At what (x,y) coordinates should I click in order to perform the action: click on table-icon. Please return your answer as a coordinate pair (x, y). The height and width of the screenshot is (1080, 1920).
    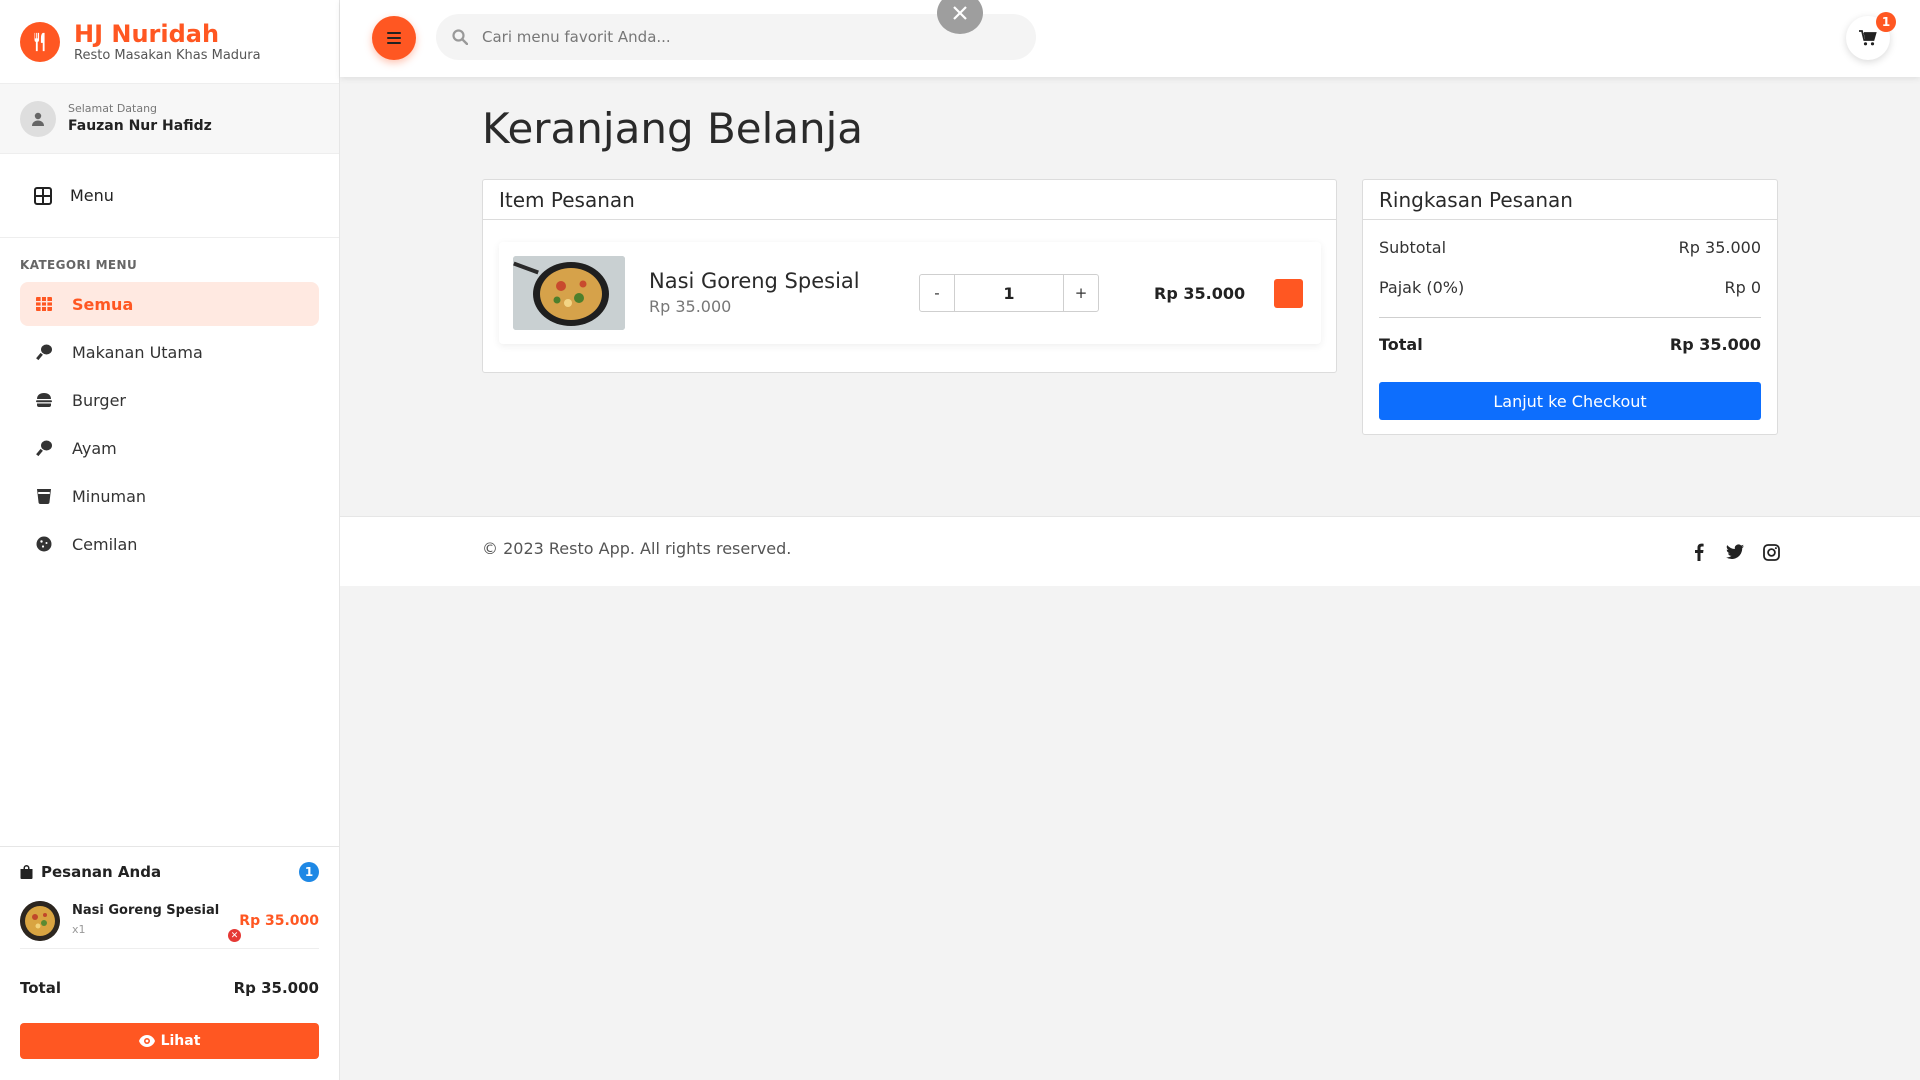
    Looking at the image, I should click on (43, 195).